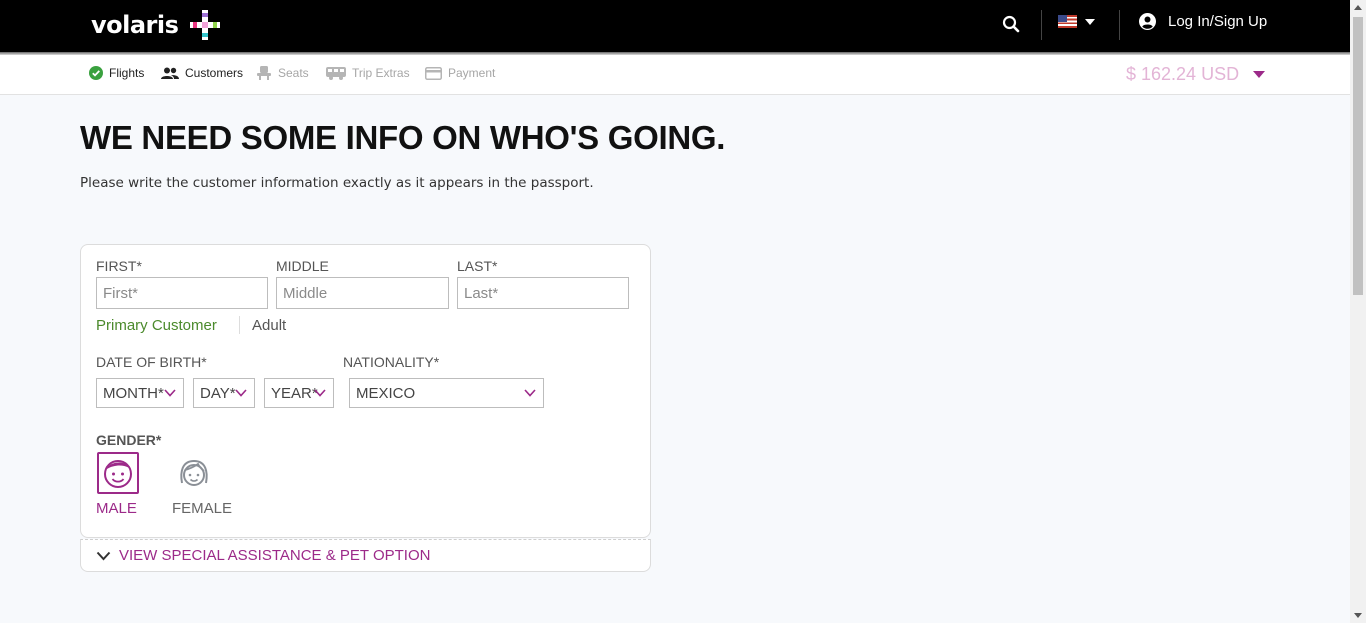 This screenshot has width=1366, height=623. I want to click on gender-label: GENDER*, so click(129, 440).